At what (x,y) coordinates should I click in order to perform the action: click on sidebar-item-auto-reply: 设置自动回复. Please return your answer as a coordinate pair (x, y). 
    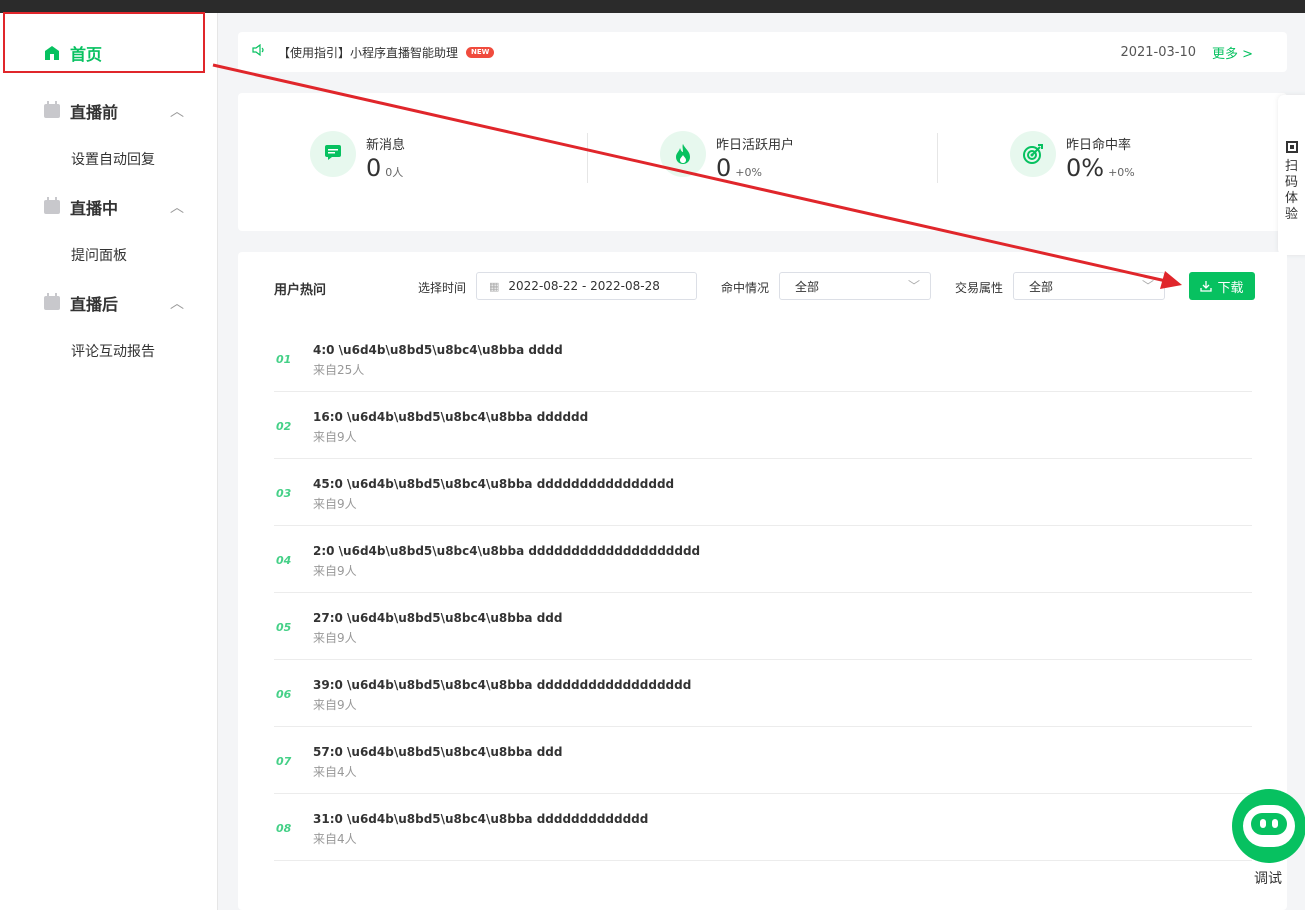
    Looking at the image, I should click on (113, 159).